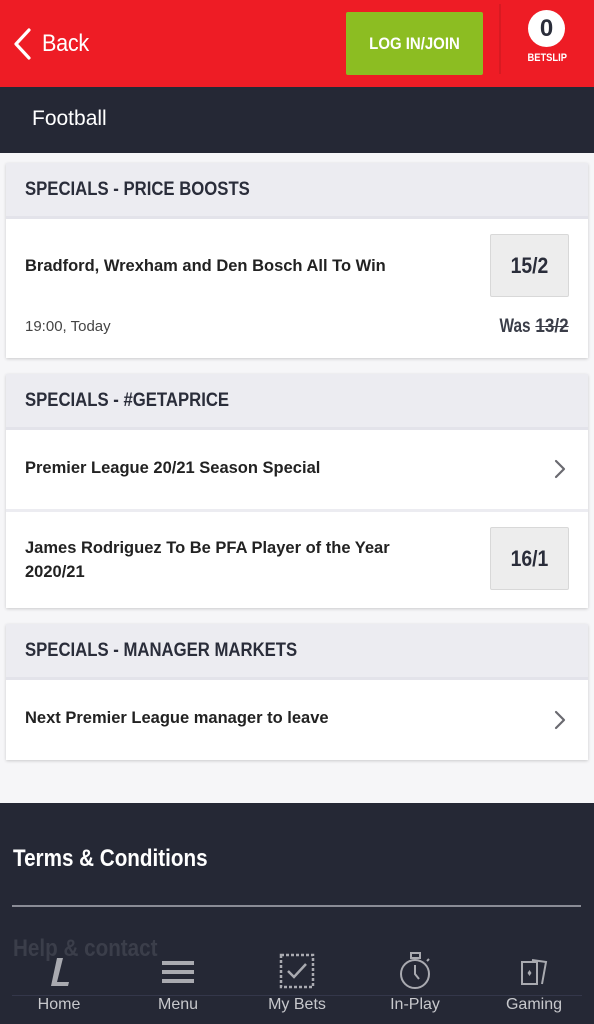 This screenshot has height=1024, width=594. What do you see at coordinates (534, 972) in the screenshot?
I see `cards-icon` at bounding box center [534, 972].